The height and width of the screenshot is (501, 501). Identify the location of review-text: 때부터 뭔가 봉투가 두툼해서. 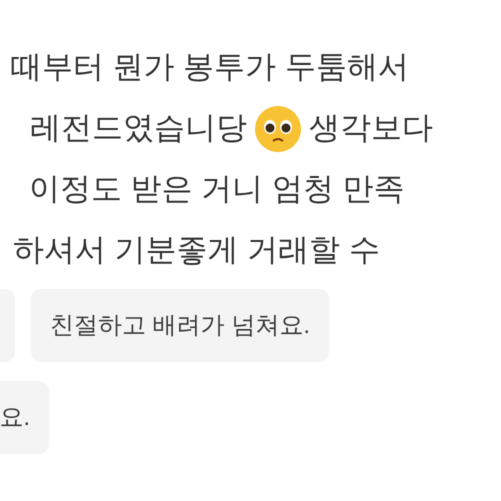
(210, 67).